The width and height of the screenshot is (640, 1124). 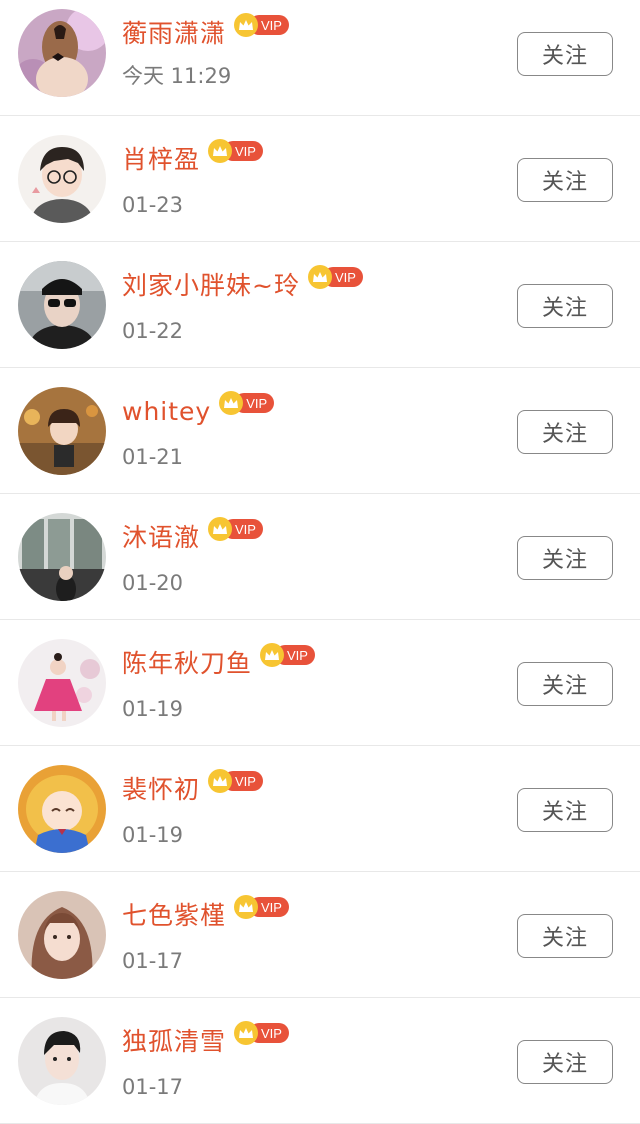 What do you see at coordinates (62, 935) in the screenshot?
I see `avatar-portrait-girl-icon` at bounding box center [62, 935].